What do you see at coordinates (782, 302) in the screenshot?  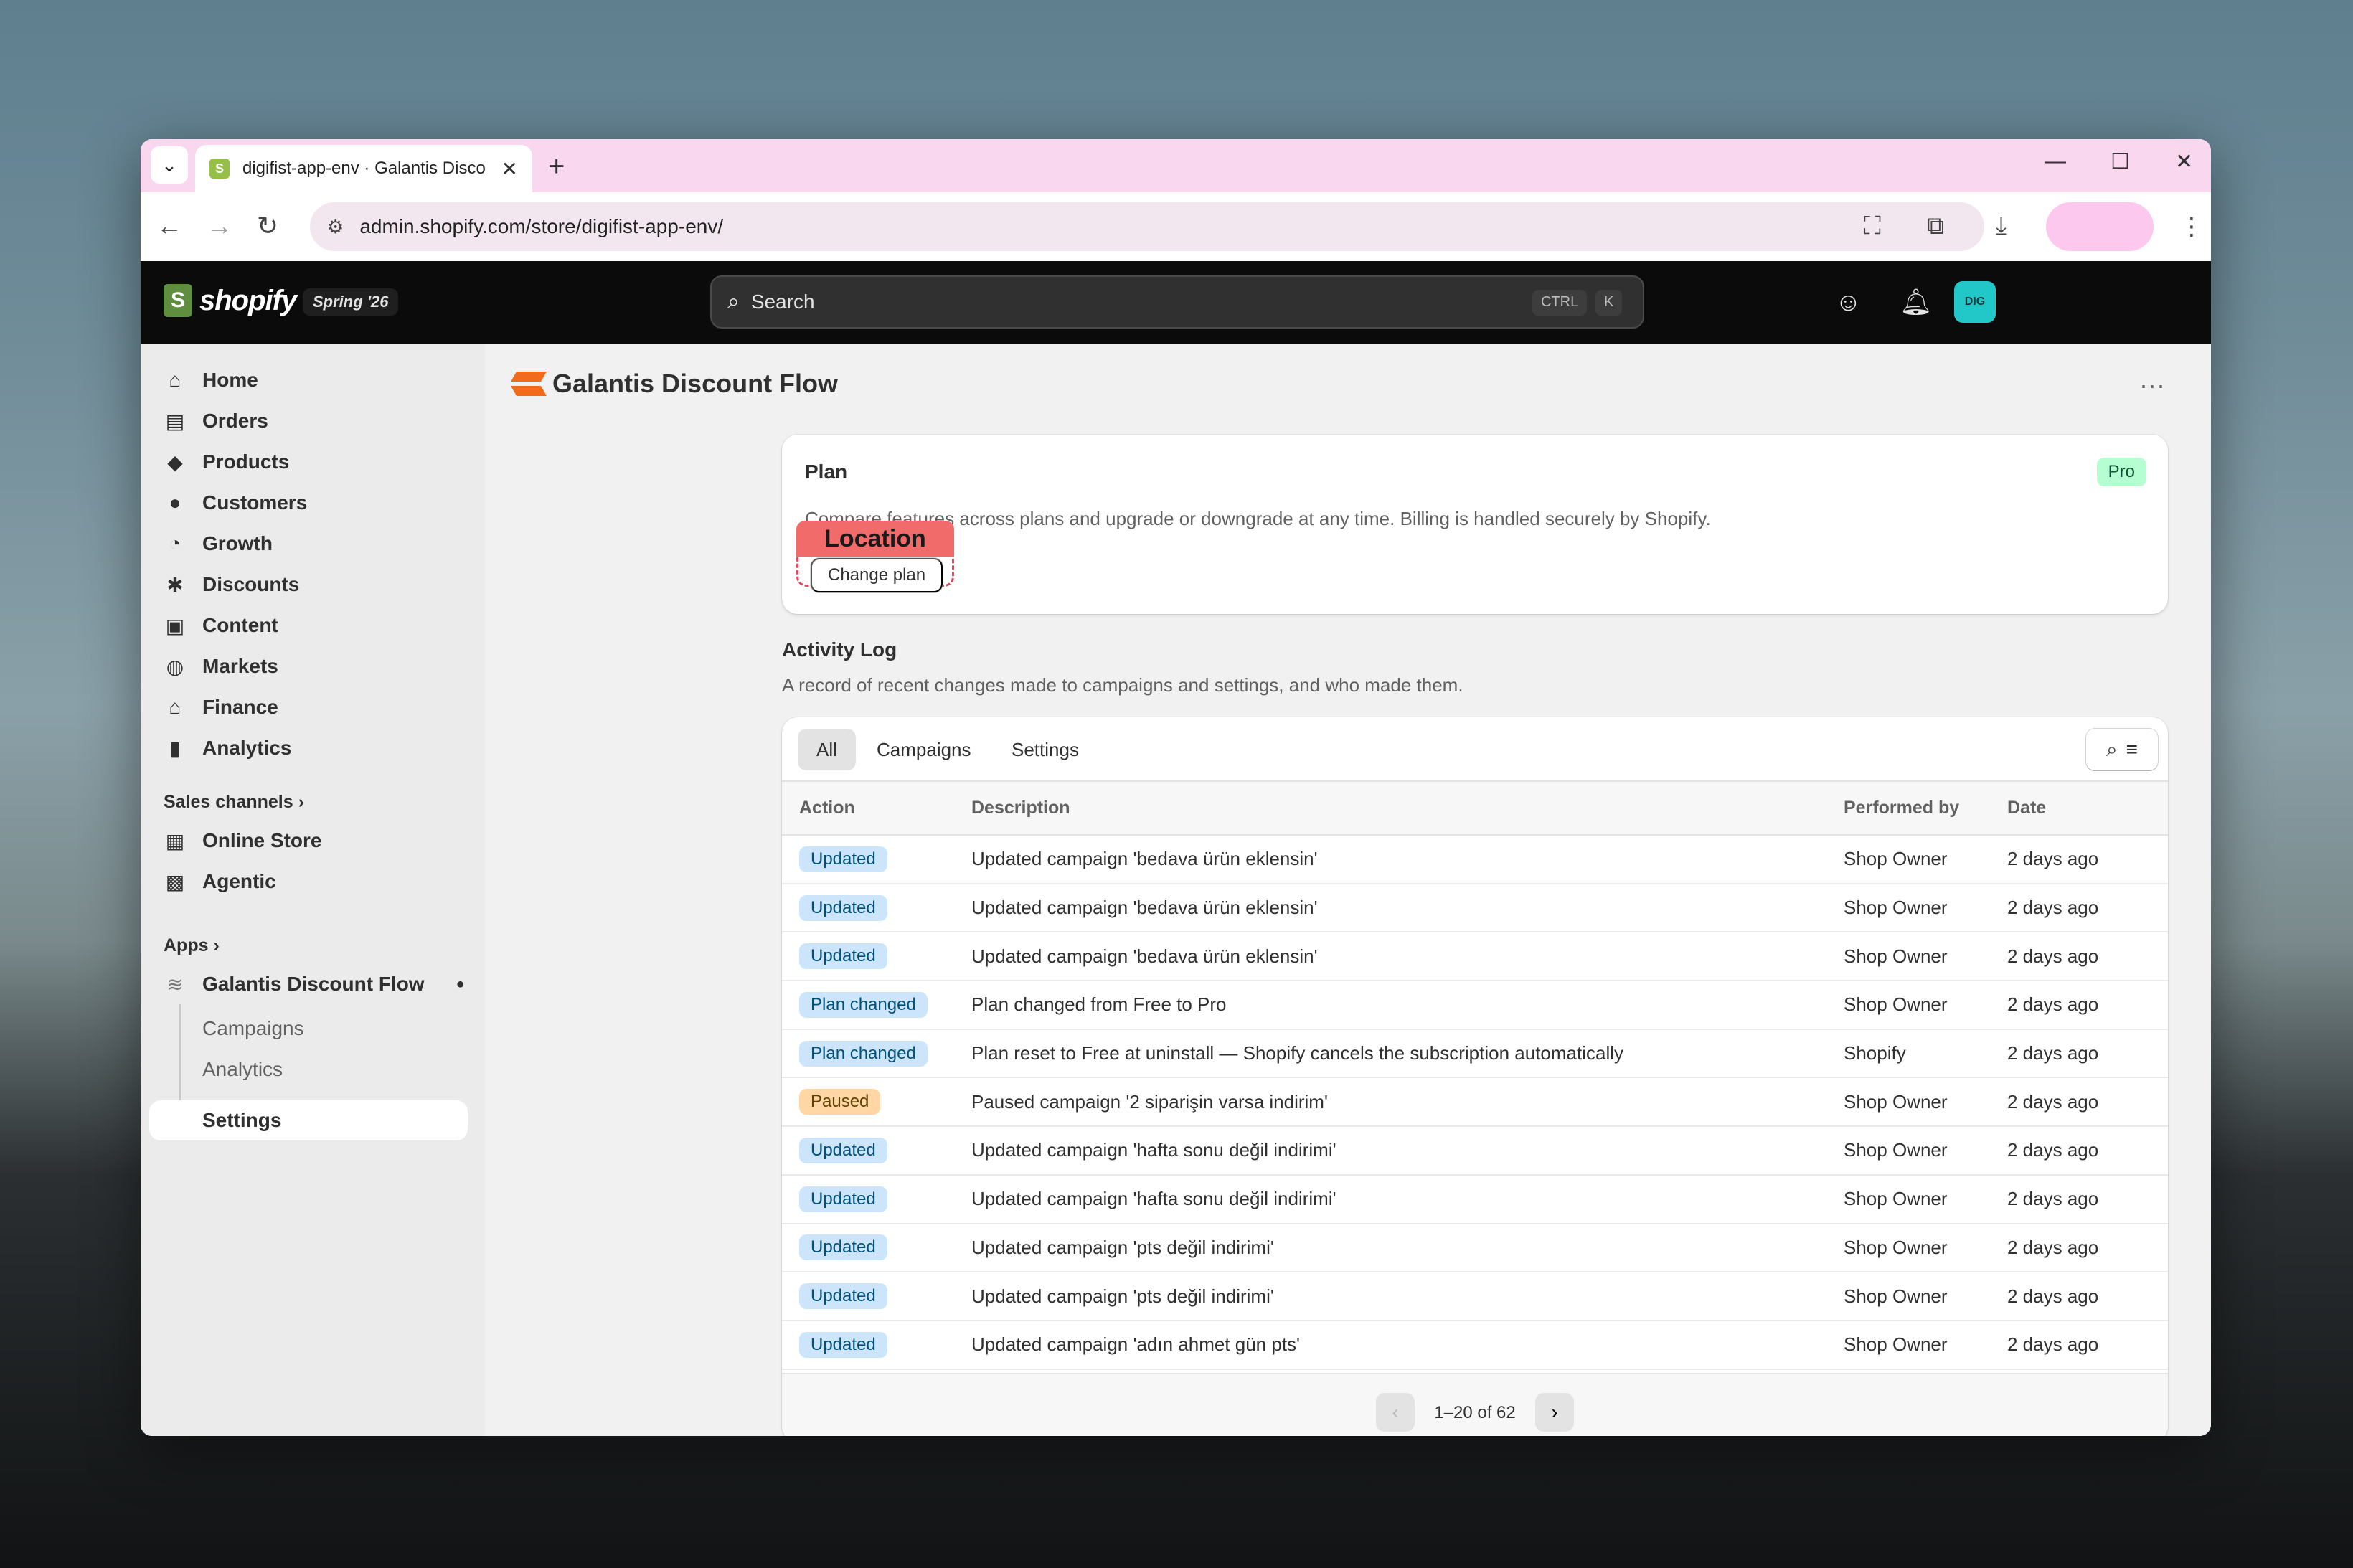 I see `search-placeholder: Search` at bounding box center [782, 302].